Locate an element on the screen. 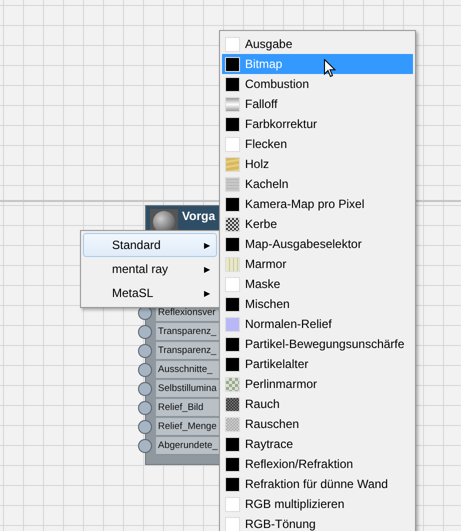 The width and height of the screenshot is (461, 531). menu-item-label: Raytrace is located at coordinates (269, 444).